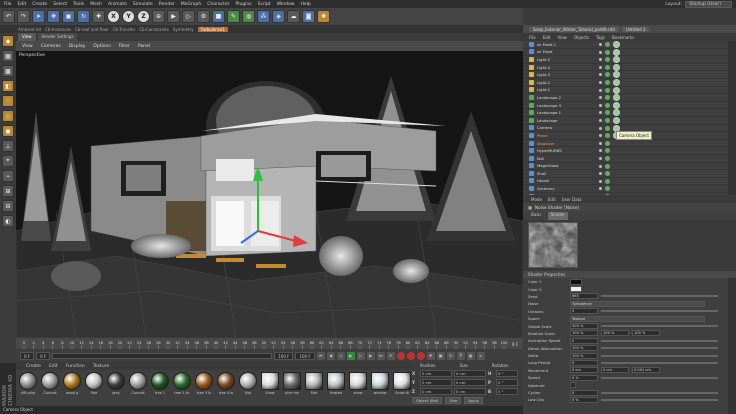 The width and height of the screenshot is (736, 414). What do you see at coordinates (270, 388) in the screenshot?
I see `material-item: Snow` at bounding box center [270, 388].